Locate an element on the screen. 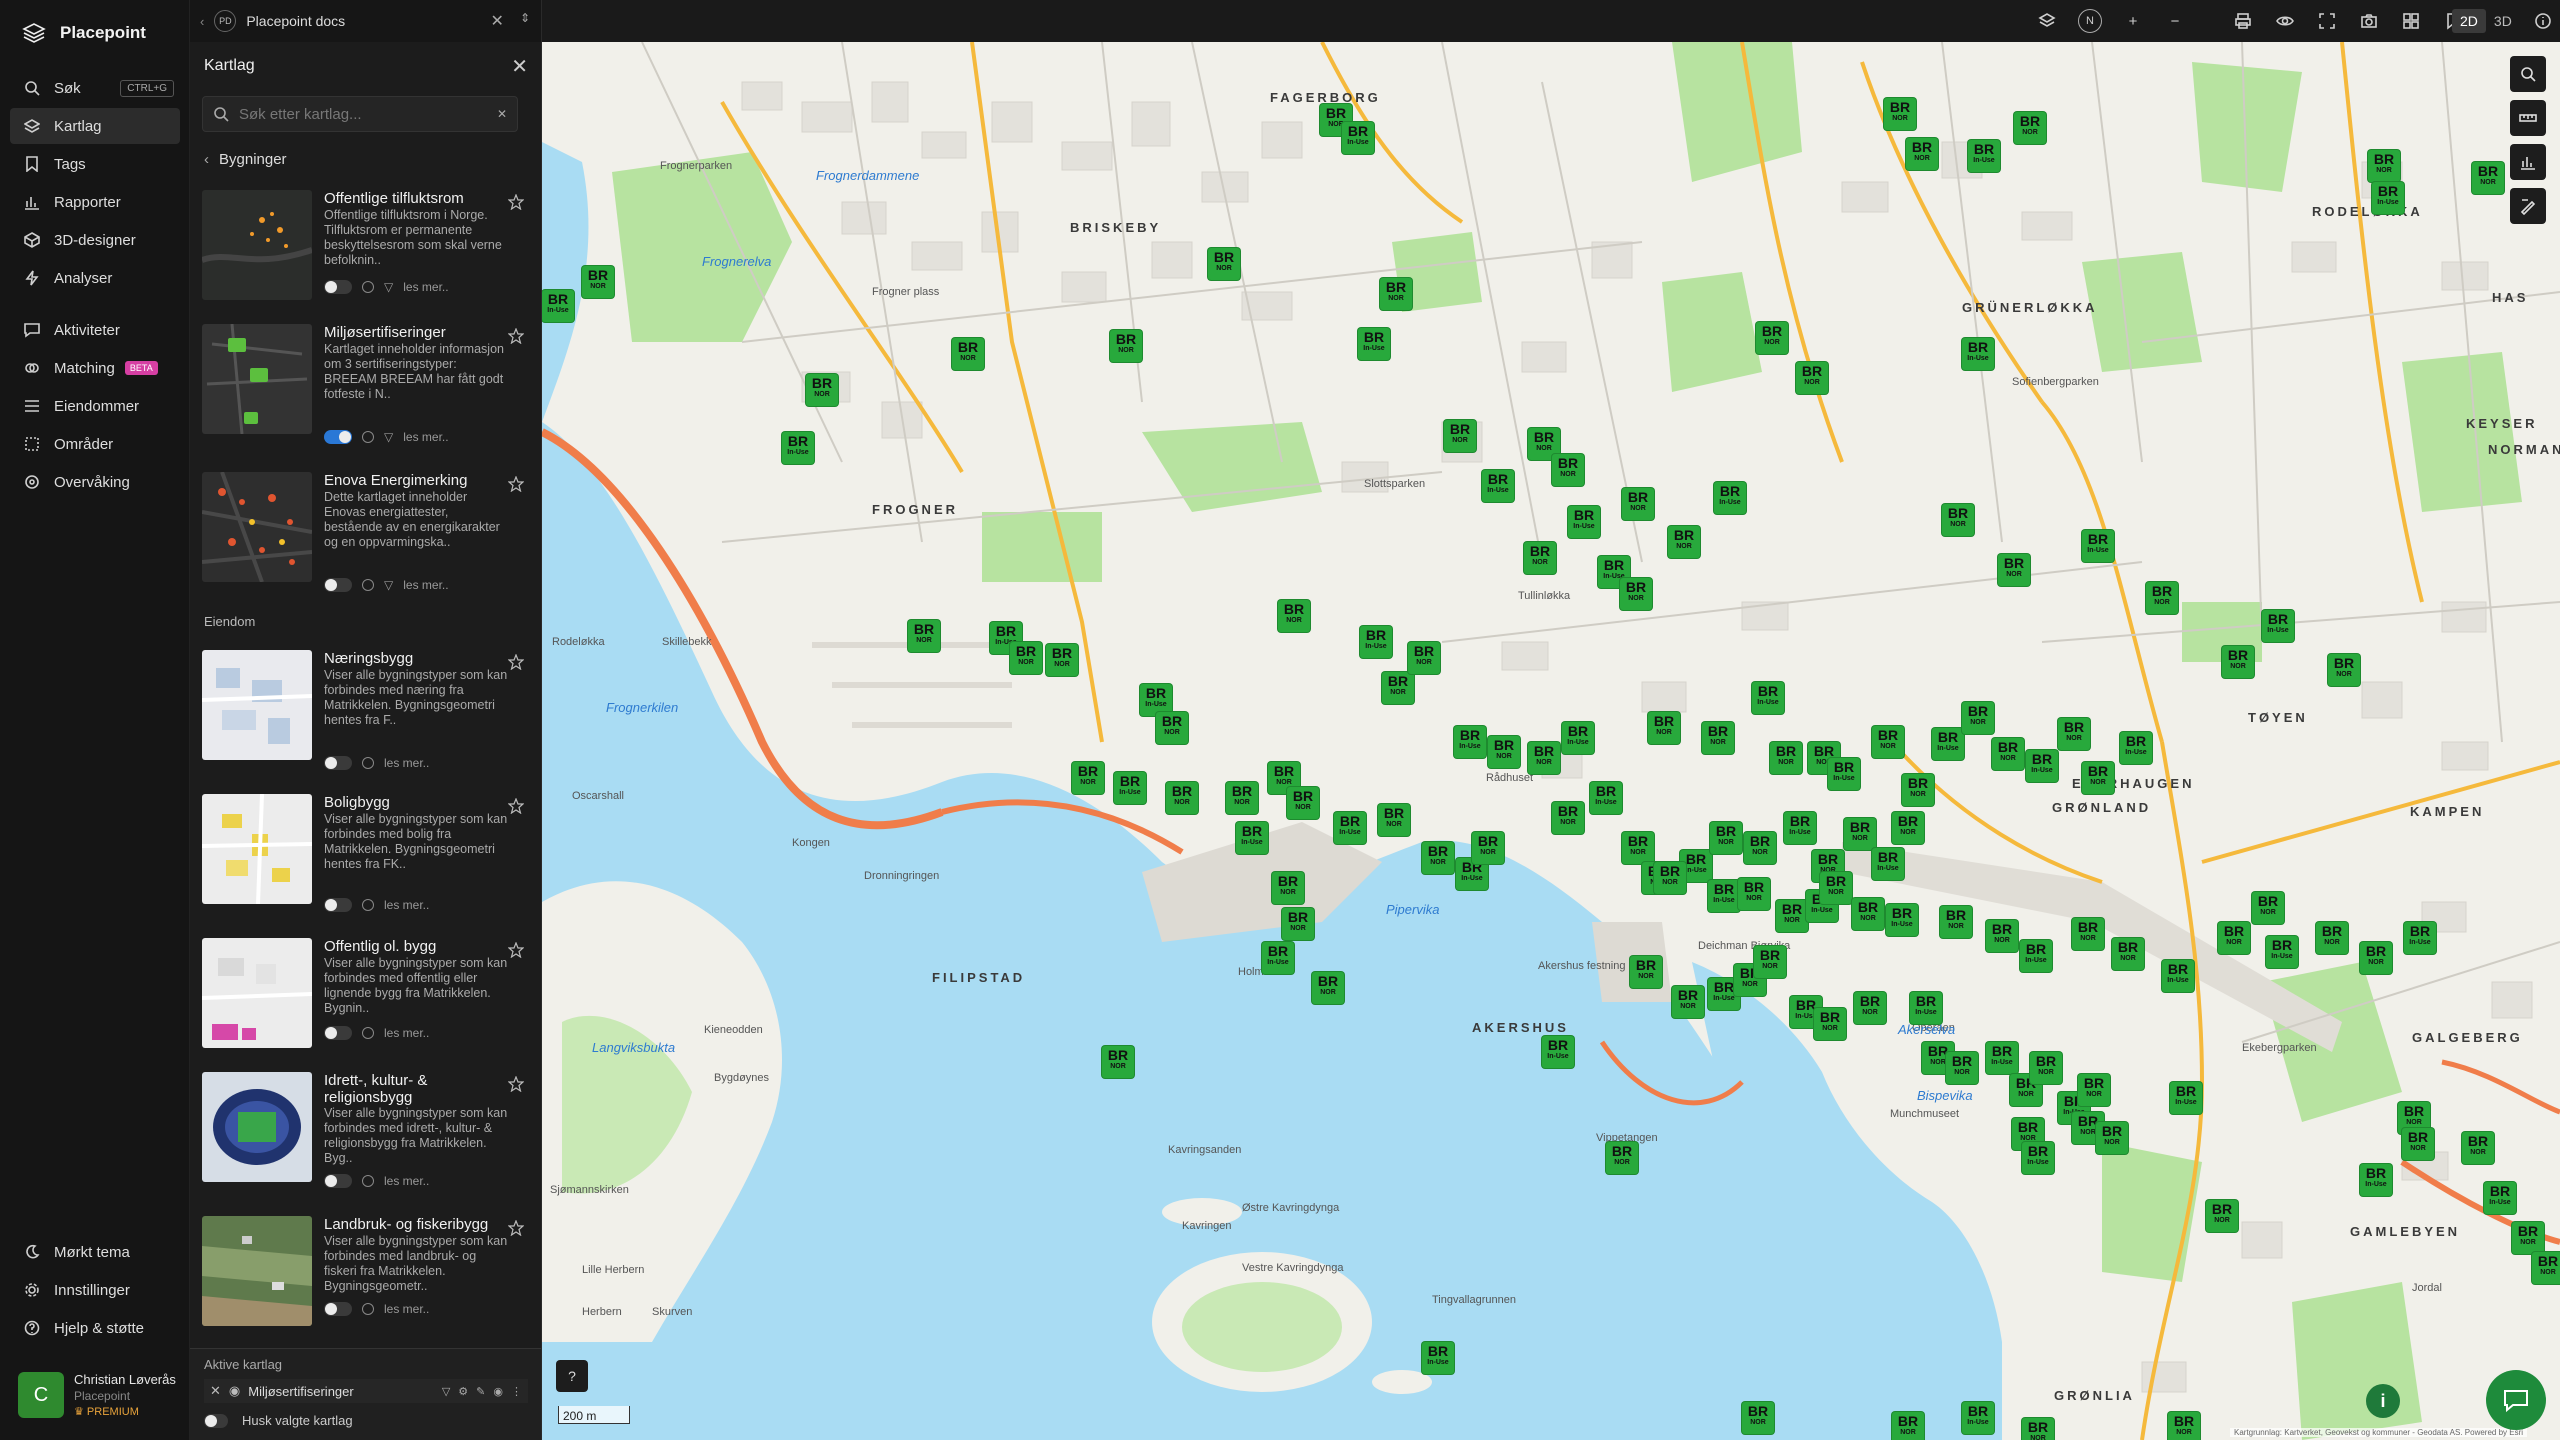 This screenshot has width=2560, height=1440. remove-layer-icon: ✕ is located at coordinates (215, 1391).